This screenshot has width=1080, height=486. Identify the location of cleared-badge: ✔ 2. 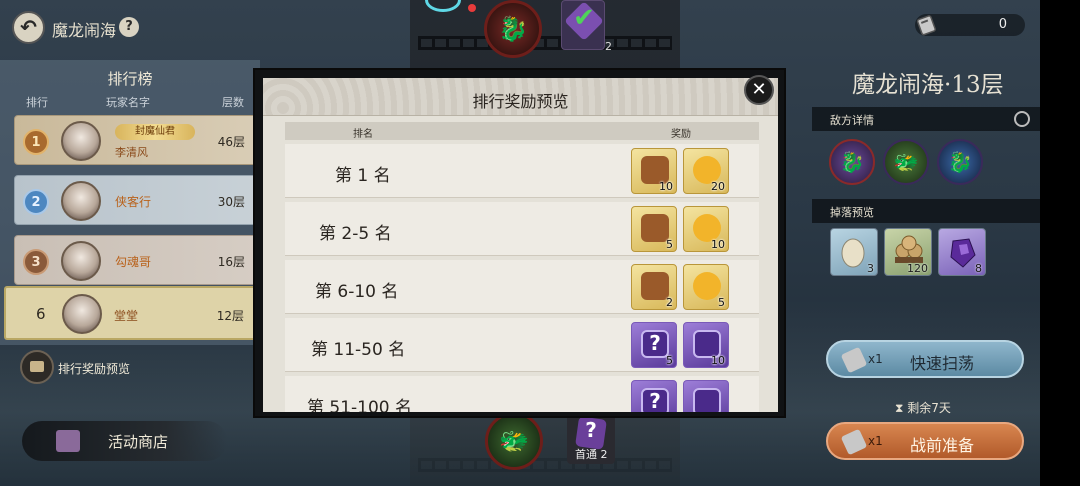
(586, 26).